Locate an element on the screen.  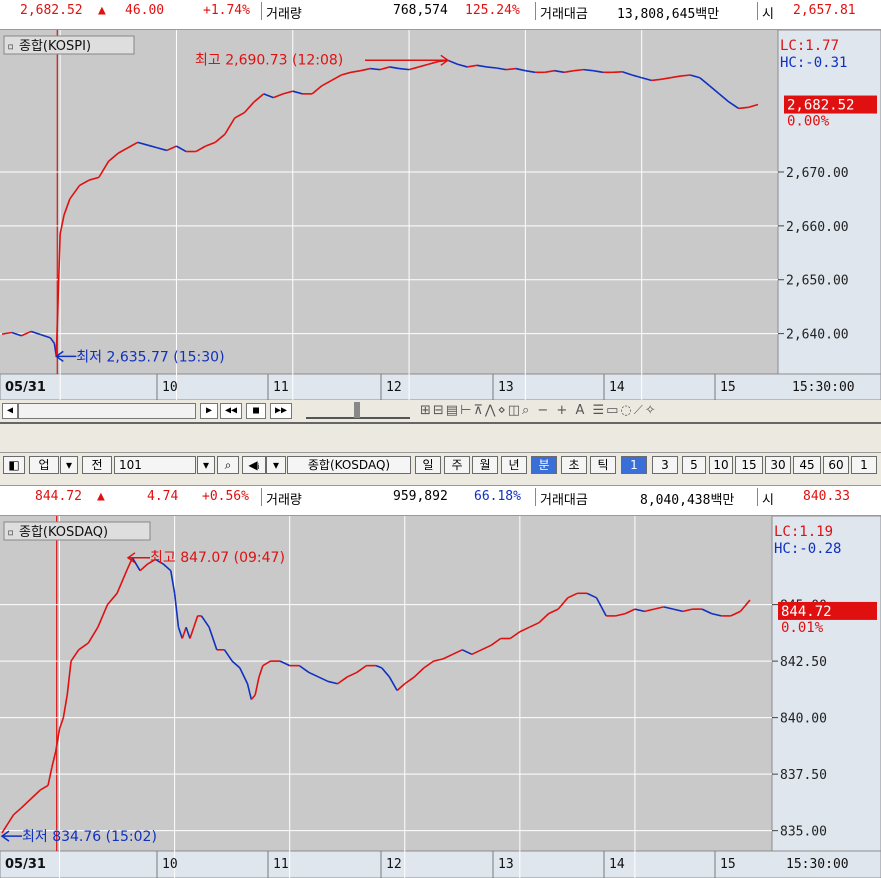
checkbox-icon: ▫ is located at coordinates (10, 532).